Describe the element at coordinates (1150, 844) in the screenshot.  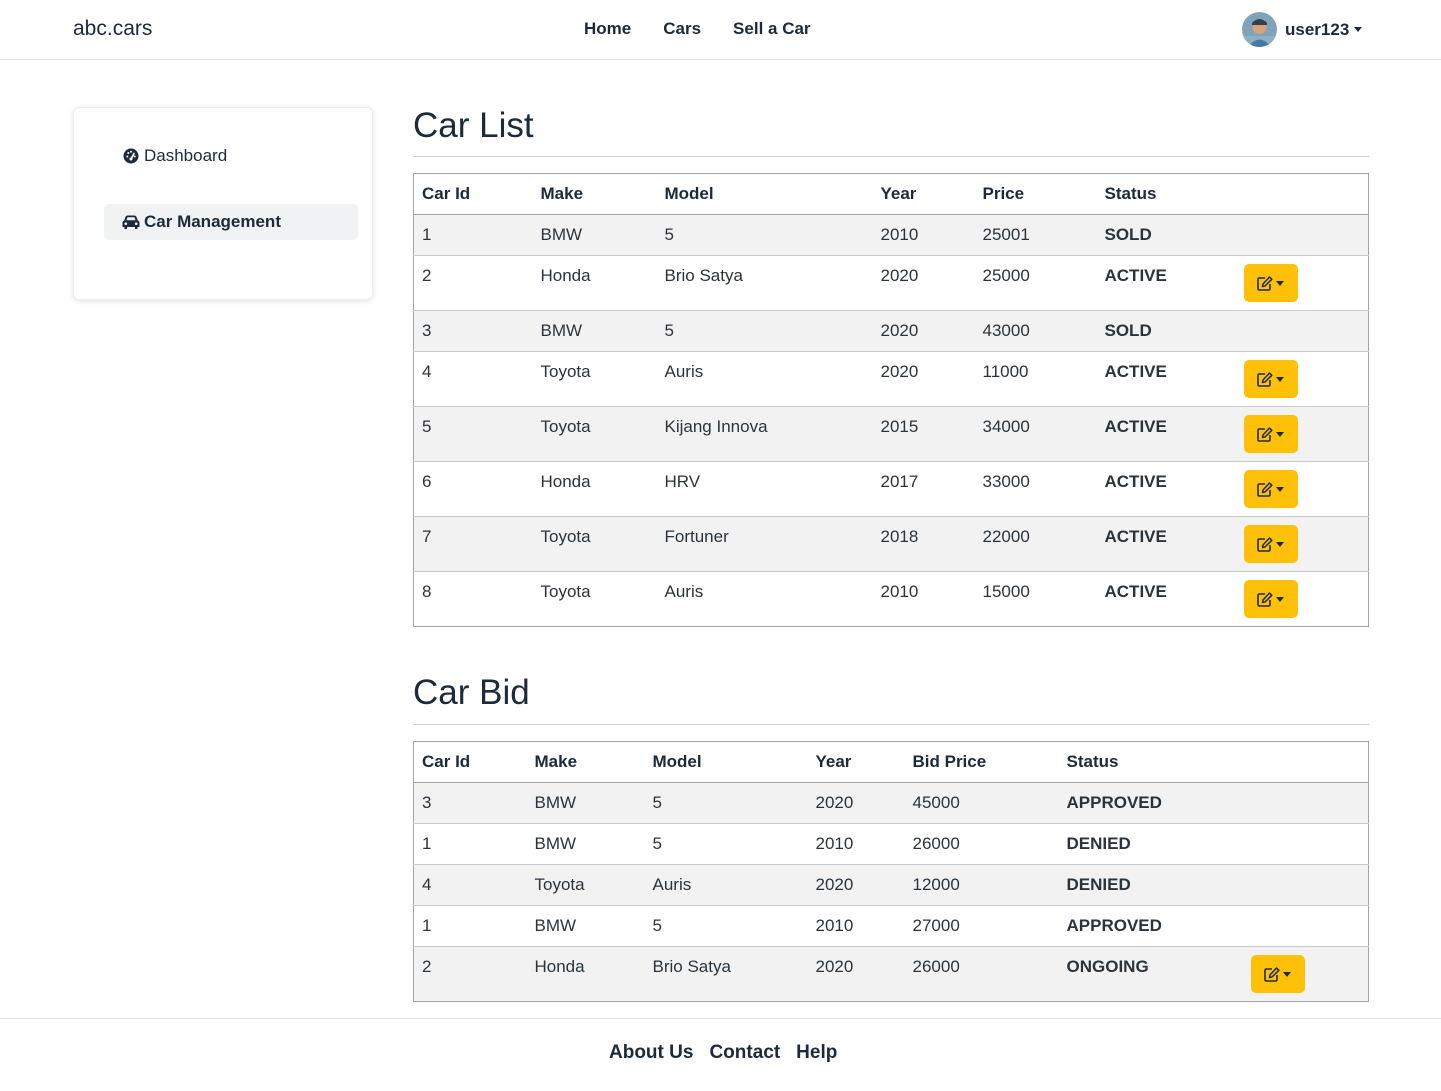
I see `status-badge: DENIED` at that location.